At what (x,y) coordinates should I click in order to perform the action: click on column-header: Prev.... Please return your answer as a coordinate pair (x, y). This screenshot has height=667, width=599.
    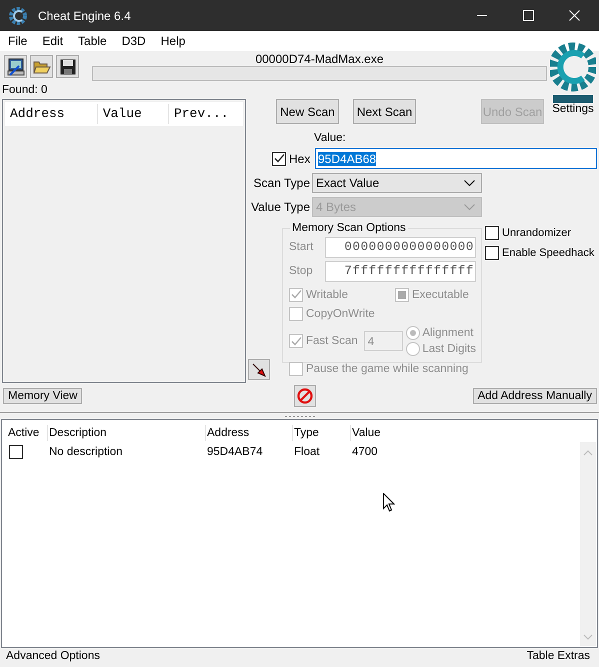
    Looking at the image, I should click on (205, 114).